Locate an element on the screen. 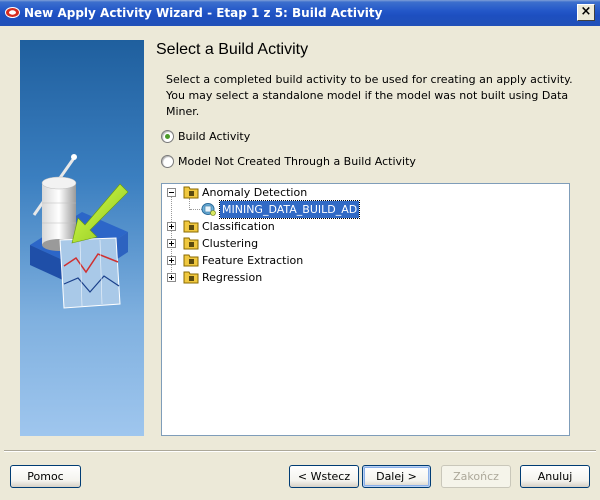 Image resolution: width=600 pixels, height=500 pixels. tree-item-label: Regression is located at coordinates (232, 277).